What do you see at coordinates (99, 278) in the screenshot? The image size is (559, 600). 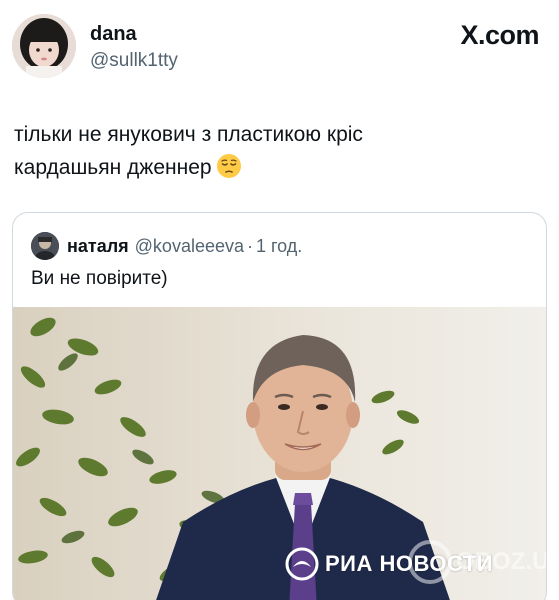 I see `quoted-post-text: Ви не повірите)` at bounding box center [99, 278].